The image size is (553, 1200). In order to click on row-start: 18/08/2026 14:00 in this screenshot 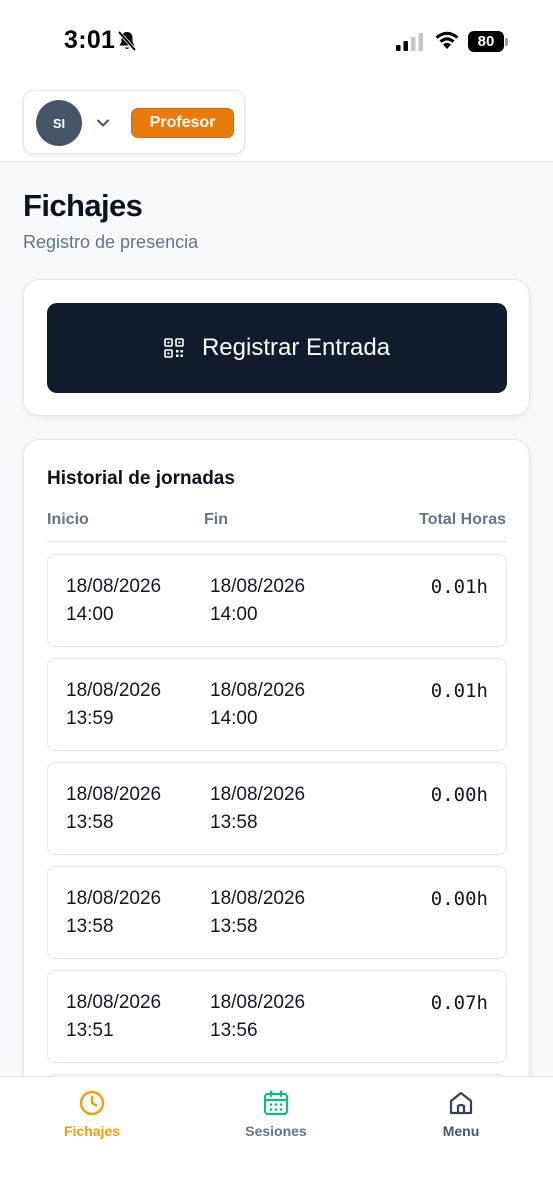, I will do `click(113, 601)`.